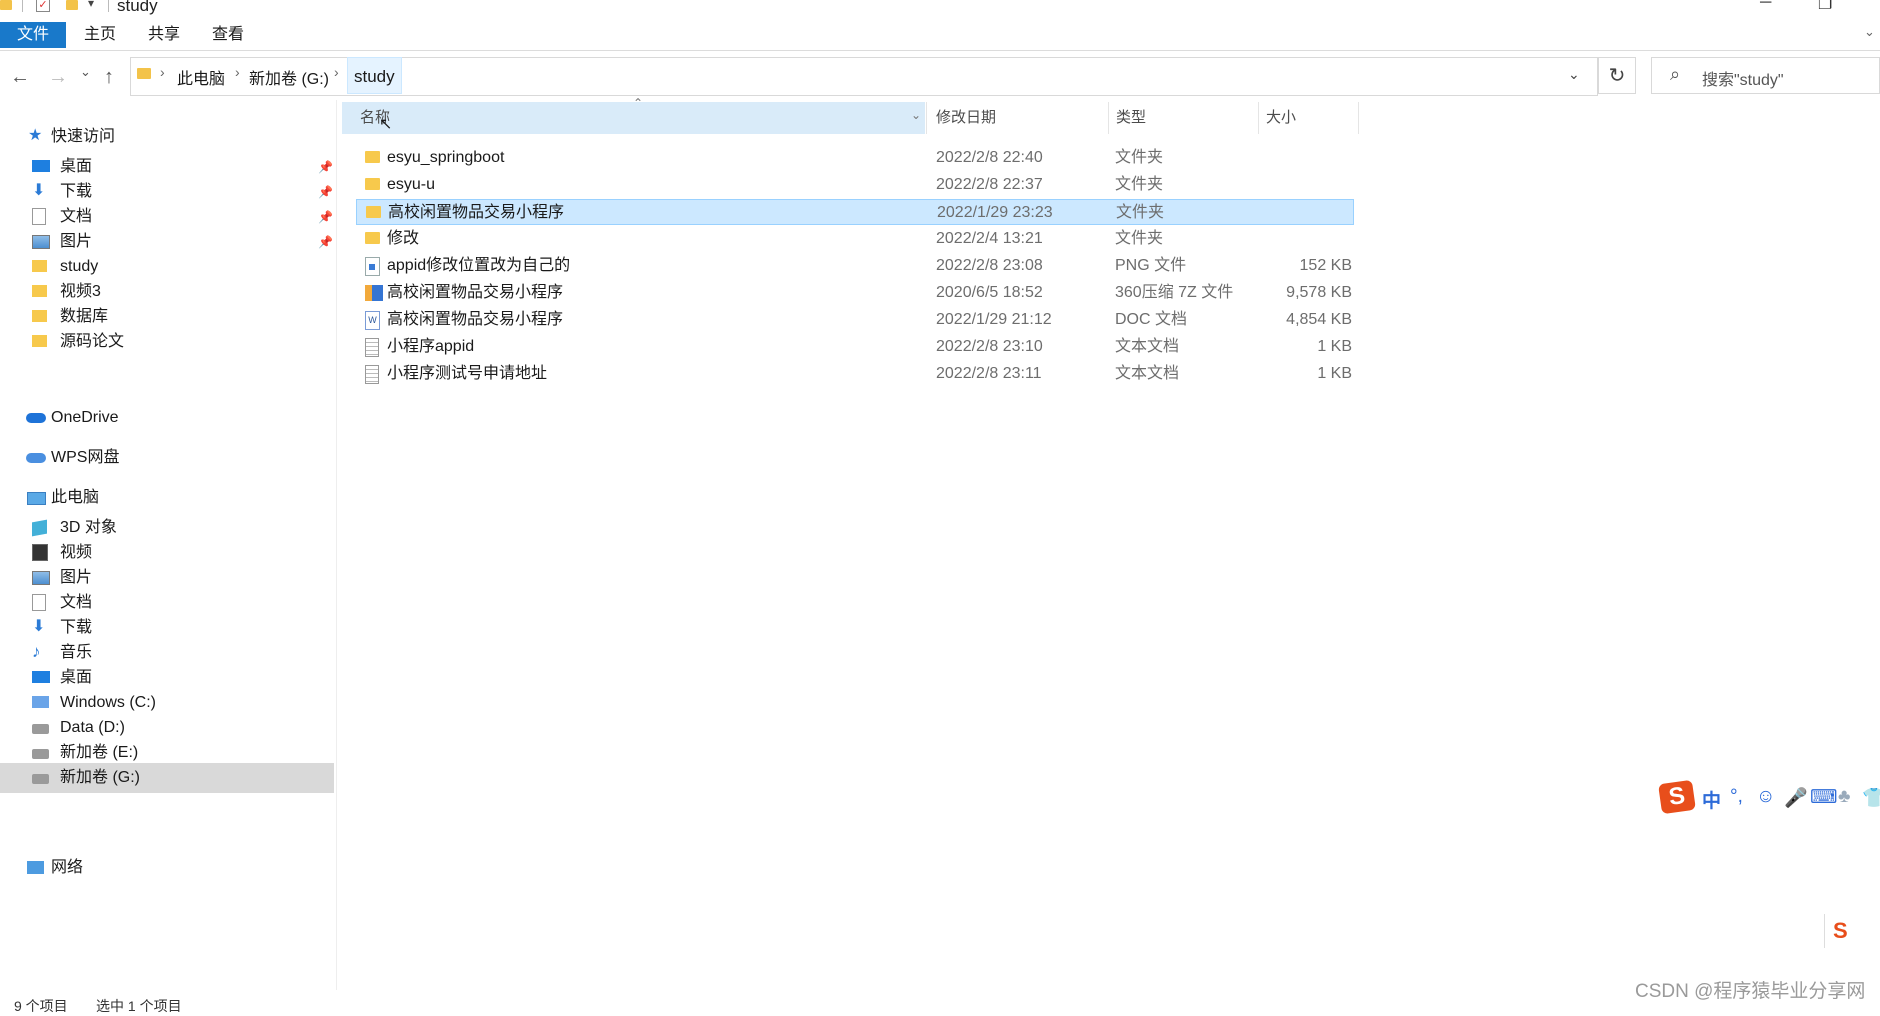  I want to click on ribbon, so click(940, 35).